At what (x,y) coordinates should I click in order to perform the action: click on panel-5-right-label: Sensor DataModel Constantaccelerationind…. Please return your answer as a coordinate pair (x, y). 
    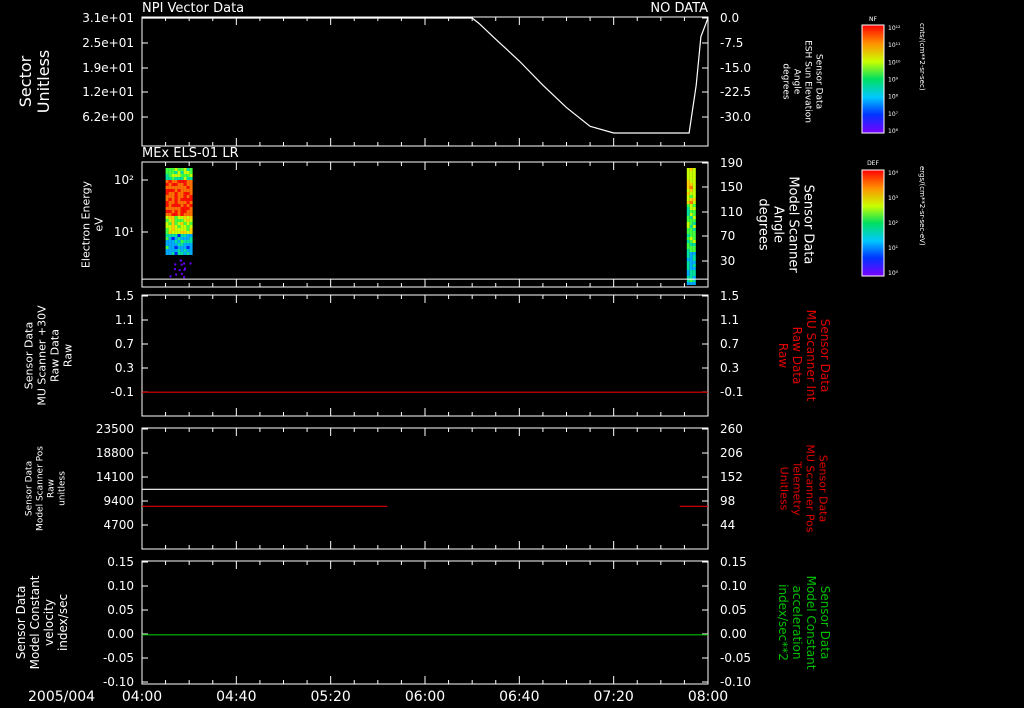
    Looking at the image, I should click on (804, 623).